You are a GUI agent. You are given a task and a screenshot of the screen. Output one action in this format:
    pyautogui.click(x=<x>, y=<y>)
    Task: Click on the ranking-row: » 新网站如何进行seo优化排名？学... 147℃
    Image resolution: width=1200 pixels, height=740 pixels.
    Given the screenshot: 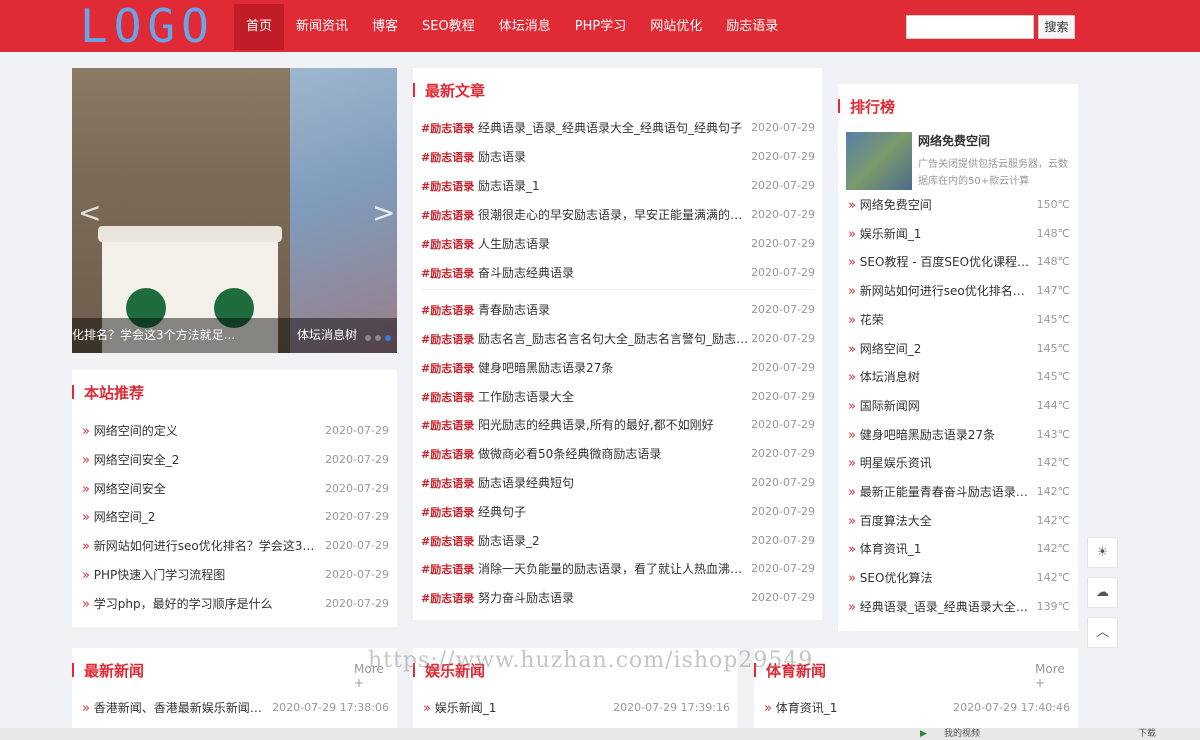 What is the action you would take?
    pyautogui.click(x=959, y=291)
    